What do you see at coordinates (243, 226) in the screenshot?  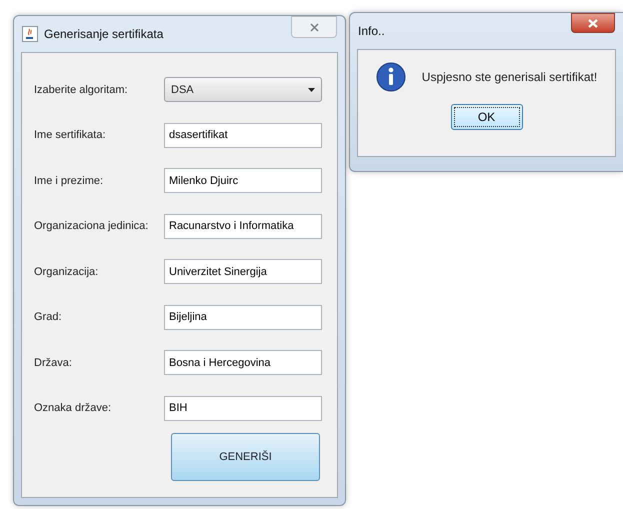 I see `input-field: Racunarstvo i Informatika` at bounding box center [243, 226].